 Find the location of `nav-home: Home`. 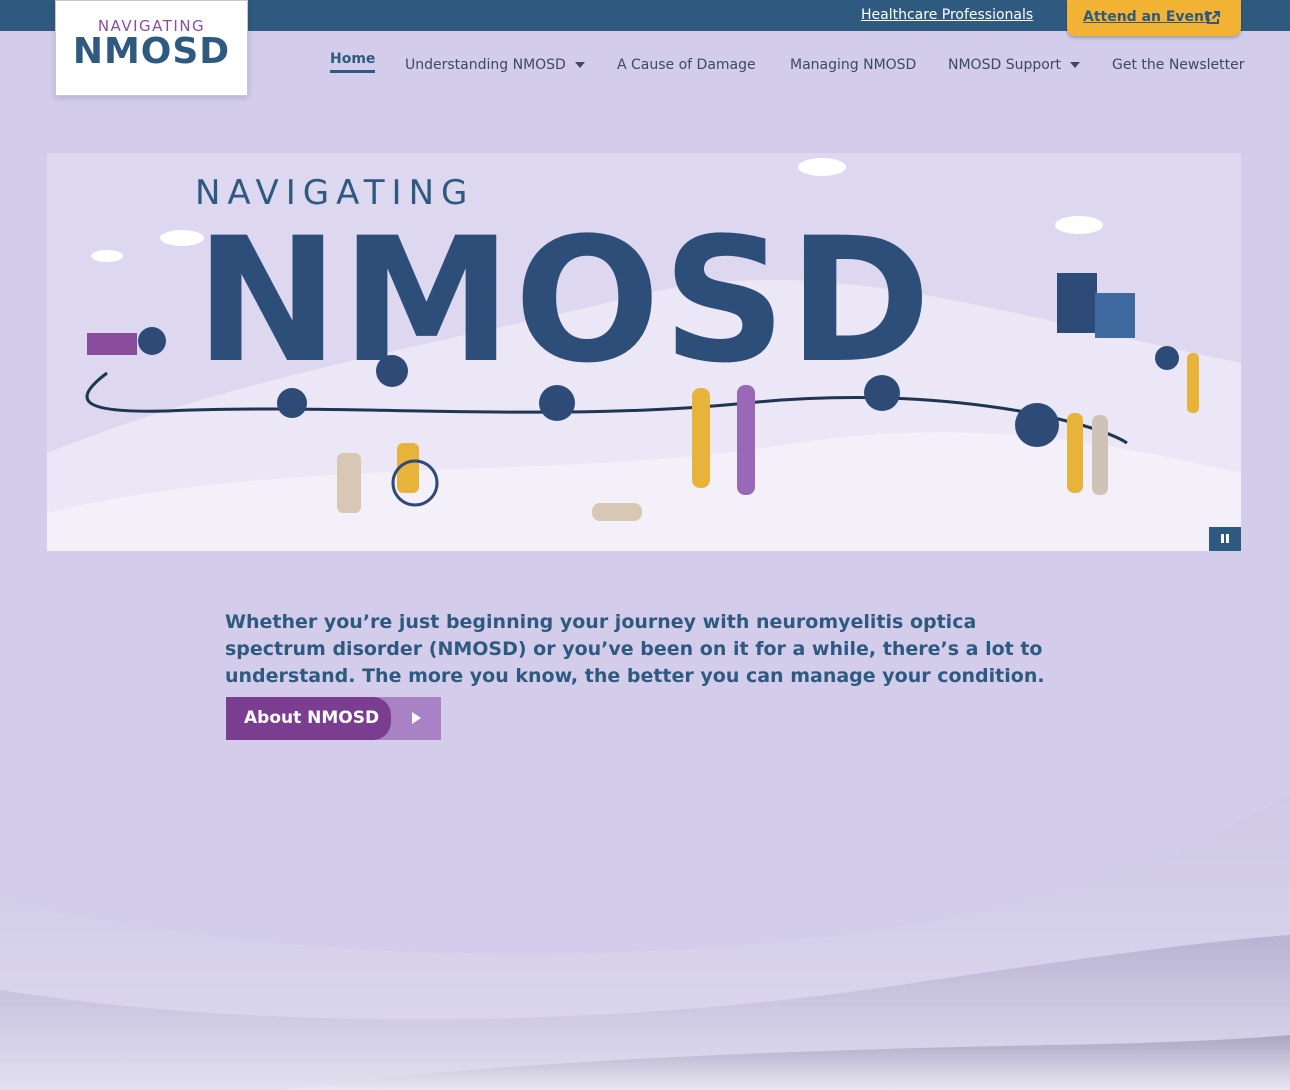

nav-home: Home is located at coordinates (353, 61).